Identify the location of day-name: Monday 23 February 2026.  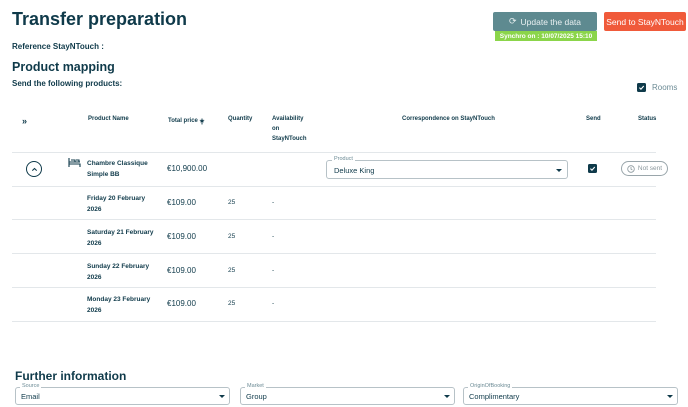
(118, 305).